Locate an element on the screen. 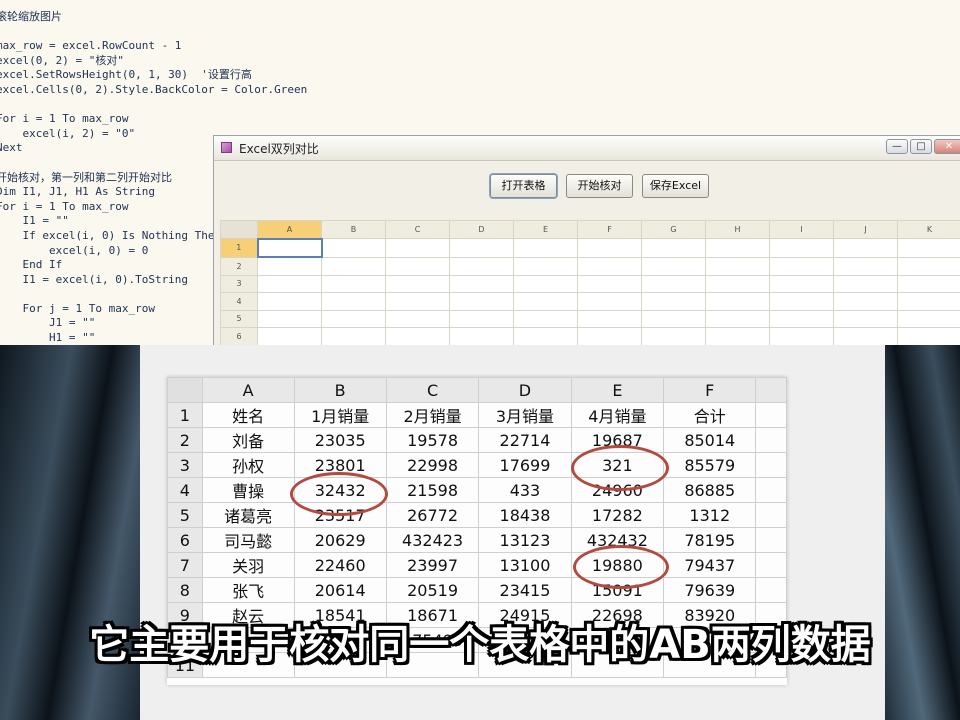  start-check-button: 开始核对 is located at coordinates (599, 186).